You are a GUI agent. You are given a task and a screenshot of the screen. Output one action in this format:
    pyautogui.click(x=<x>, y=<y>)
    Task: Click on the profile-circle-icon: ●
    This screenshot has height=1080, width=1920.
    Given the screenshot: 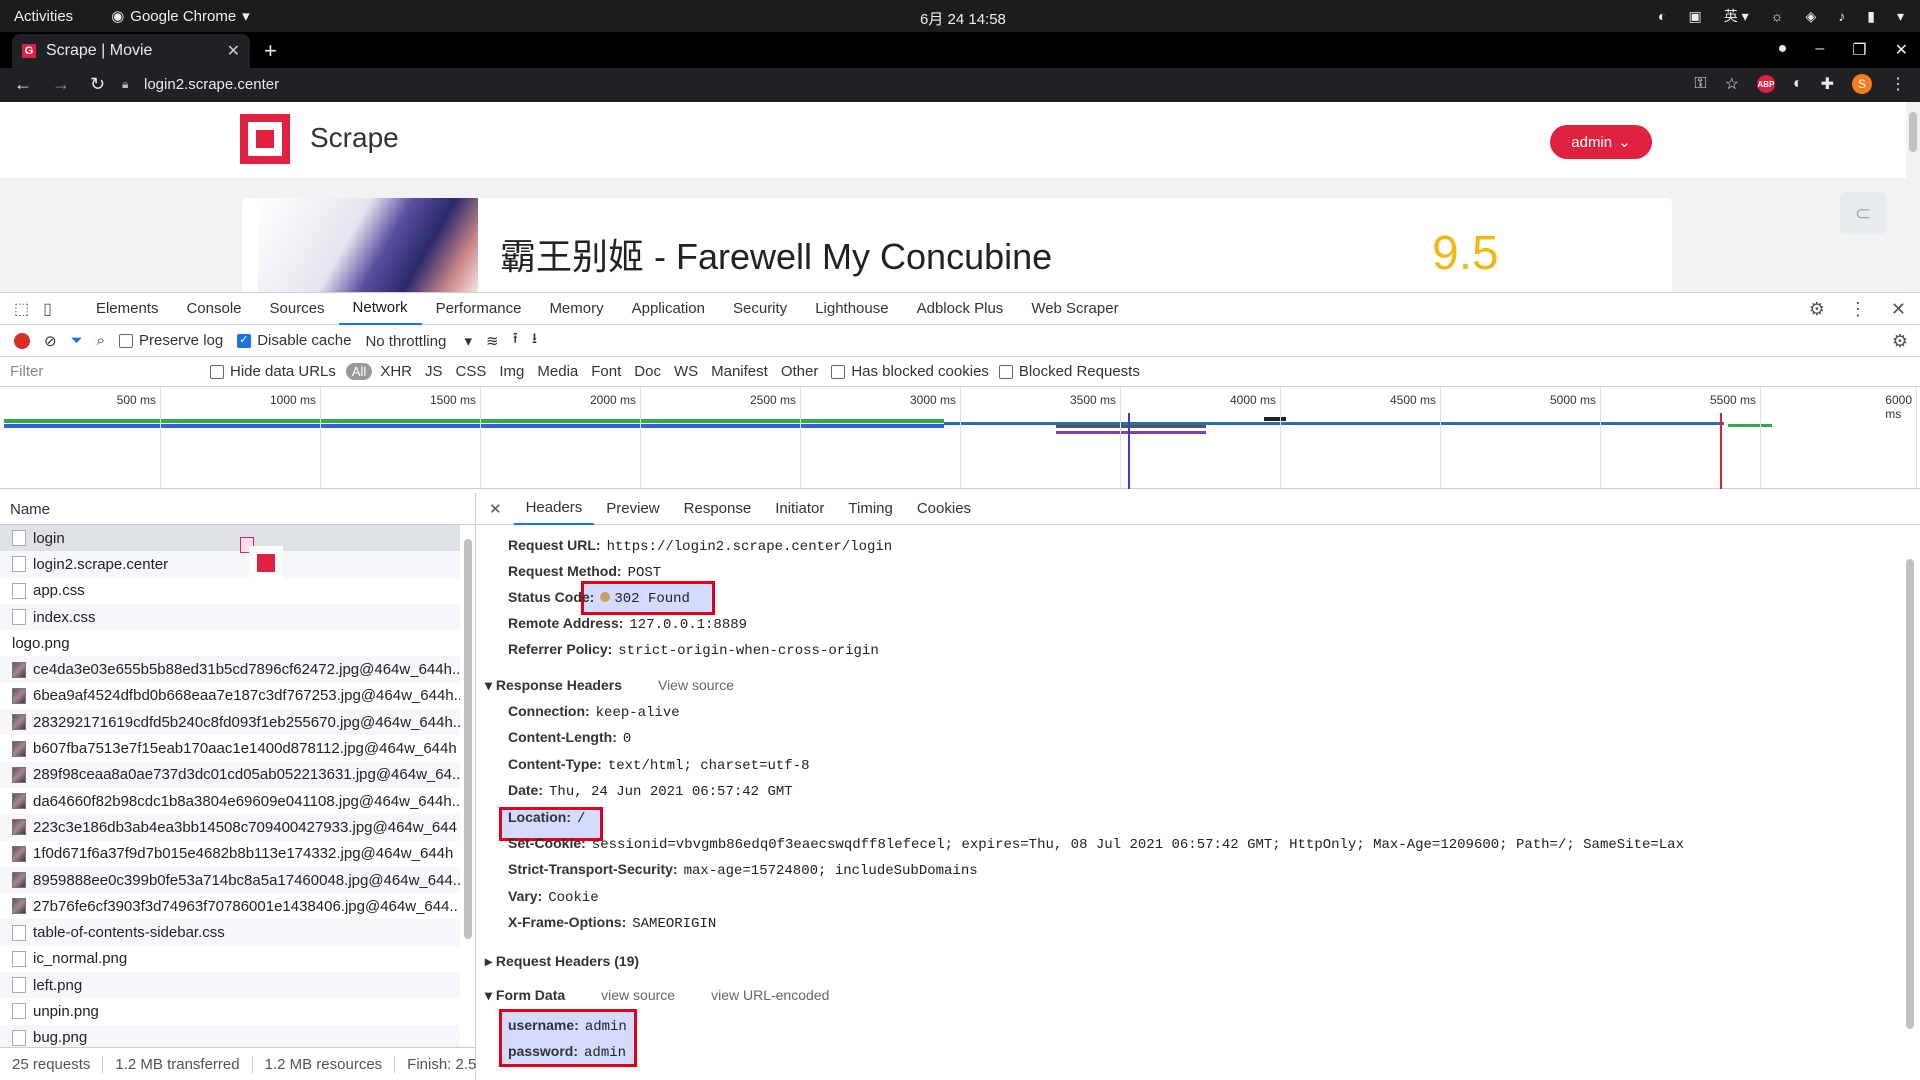 What is the action you would take?
    pyautogui.click(x=1783, y=50)
    